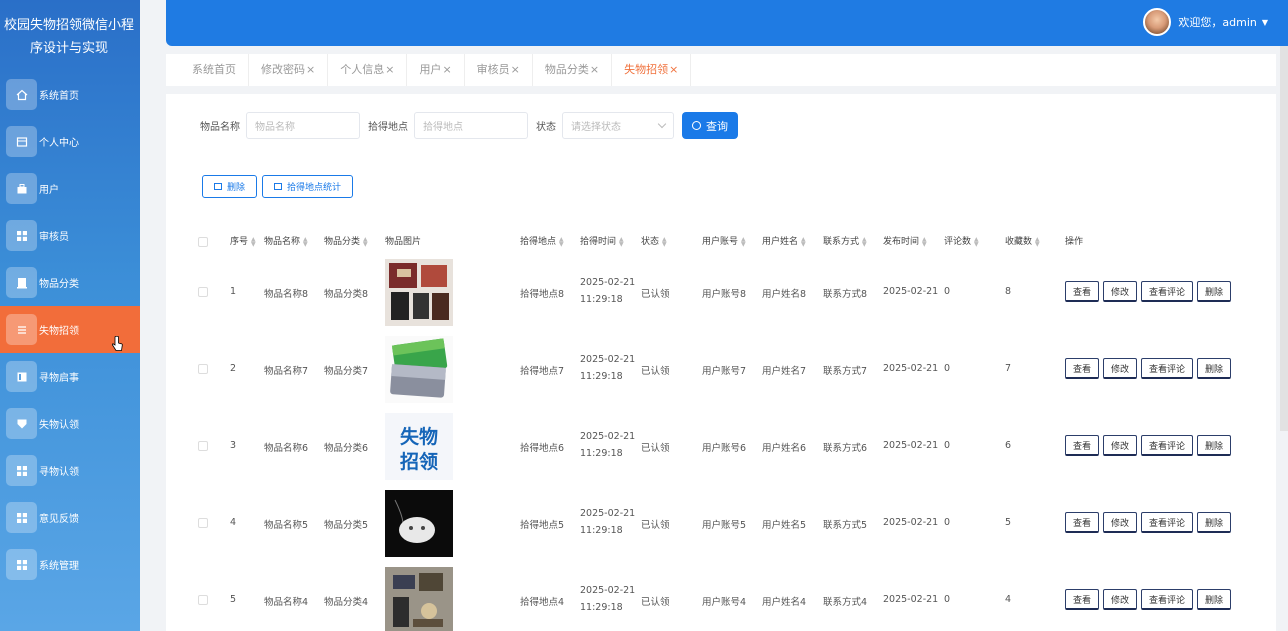  I want to click on column-header-11: 评论数 ▲ ▼, so click(961, 240).